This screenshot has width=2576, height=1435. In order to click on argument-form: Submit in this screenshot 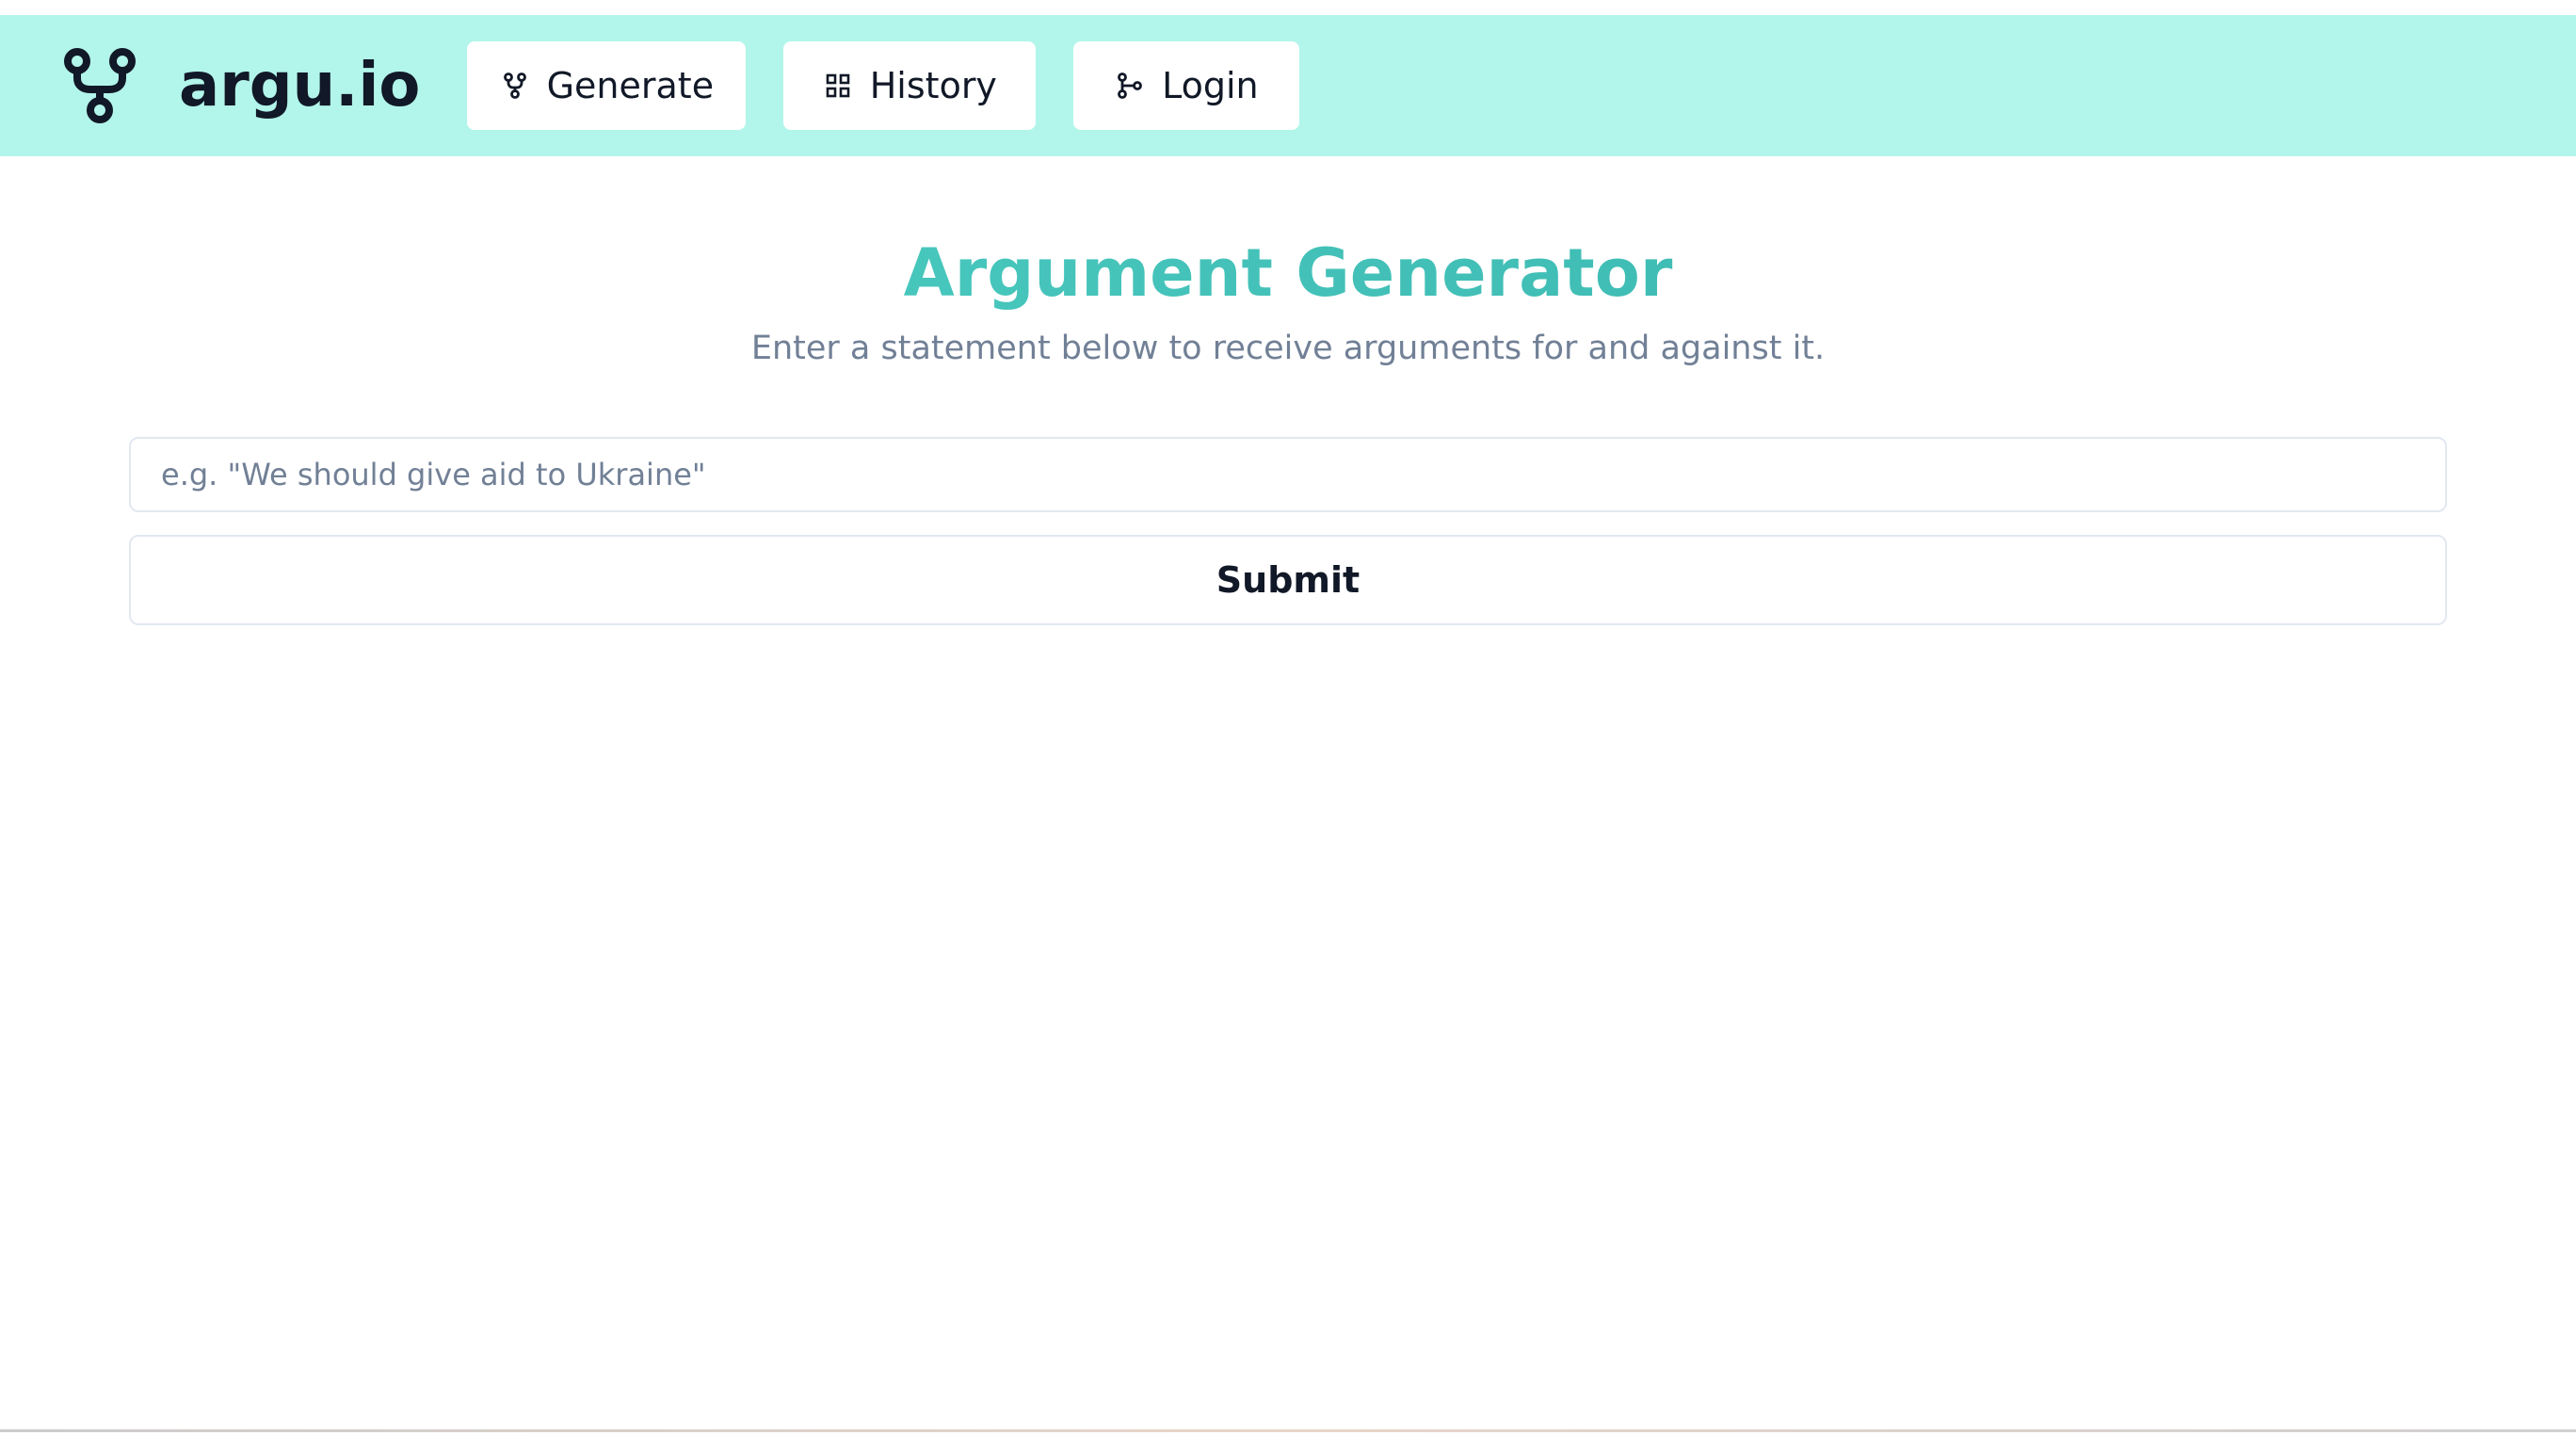, I will do `click(1288, 531)`.